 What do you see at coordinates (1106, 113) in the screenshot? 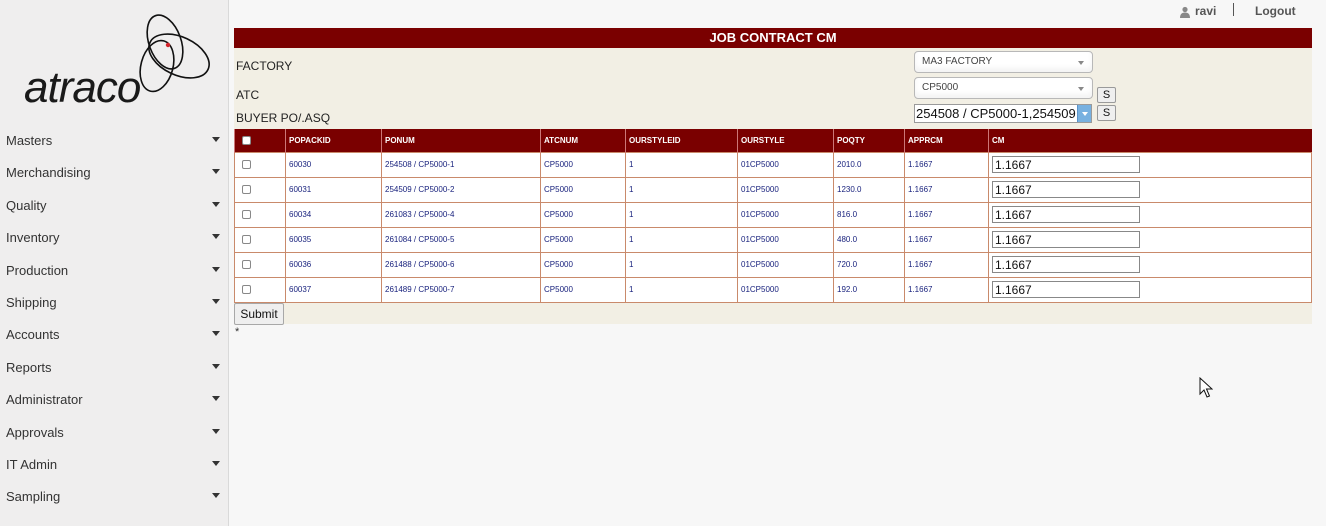
I see `buyer-po-search-button: S` at bounding box center [1106, 113].